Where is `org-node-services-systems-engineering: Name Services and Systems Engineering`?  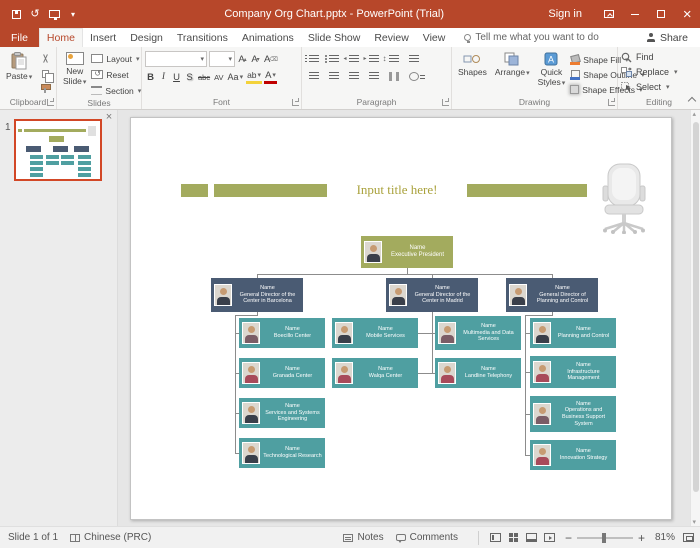
org-node-services-systems-engineering: Name Services and Systems Engineering is located at coordinates (282, 413).